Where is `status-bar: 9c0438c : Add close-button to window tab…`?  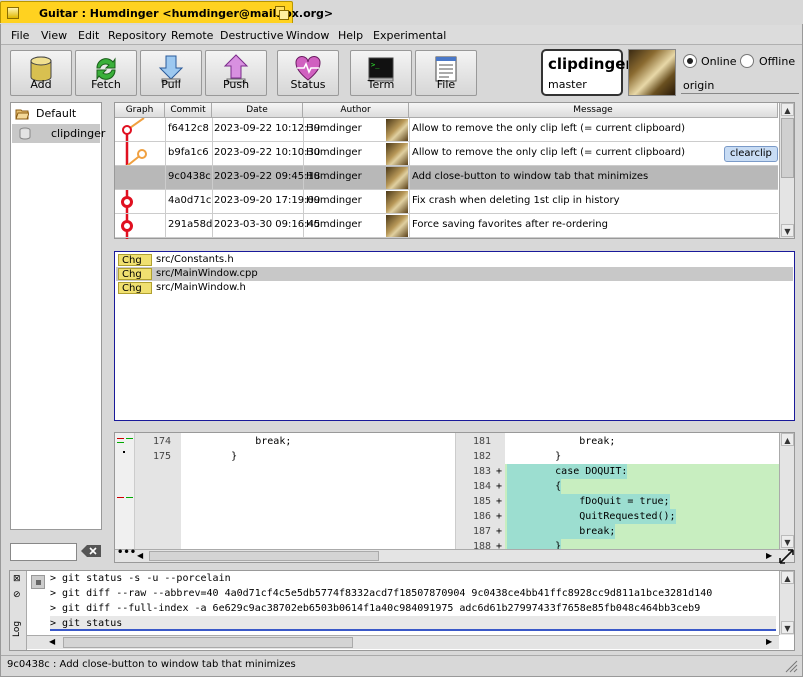
status-bar: 9c0438c : Add close-button to window tab… is located at coordinates (401, 665).